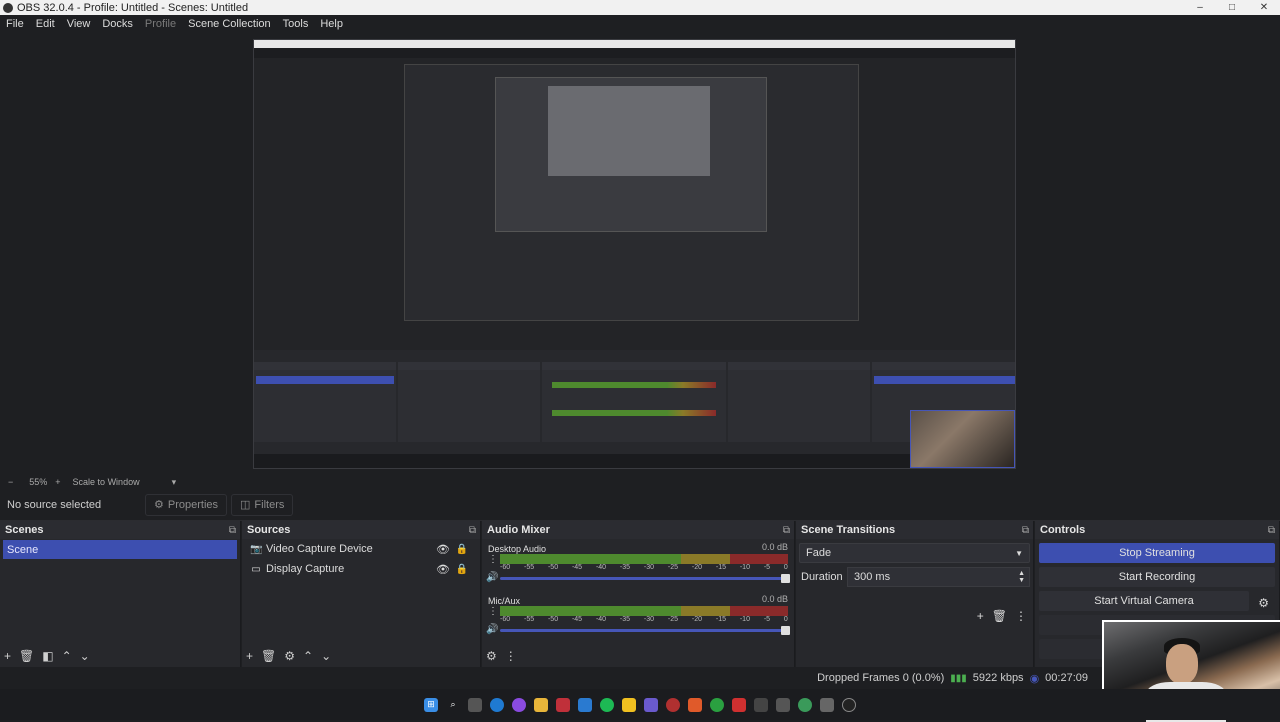 The image size is (1280, 722). I want to click on spin-arrows-icon: ▲ ▼, so click(1021, 577).